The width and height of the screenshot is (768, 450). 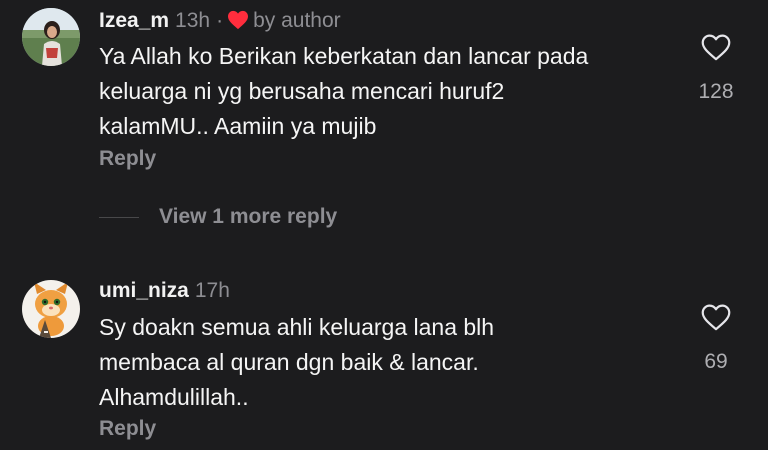 What do you see at coordinates (297, 20) in the screenshot?
I see `author-label: by author` at bounding box center [297, 20].